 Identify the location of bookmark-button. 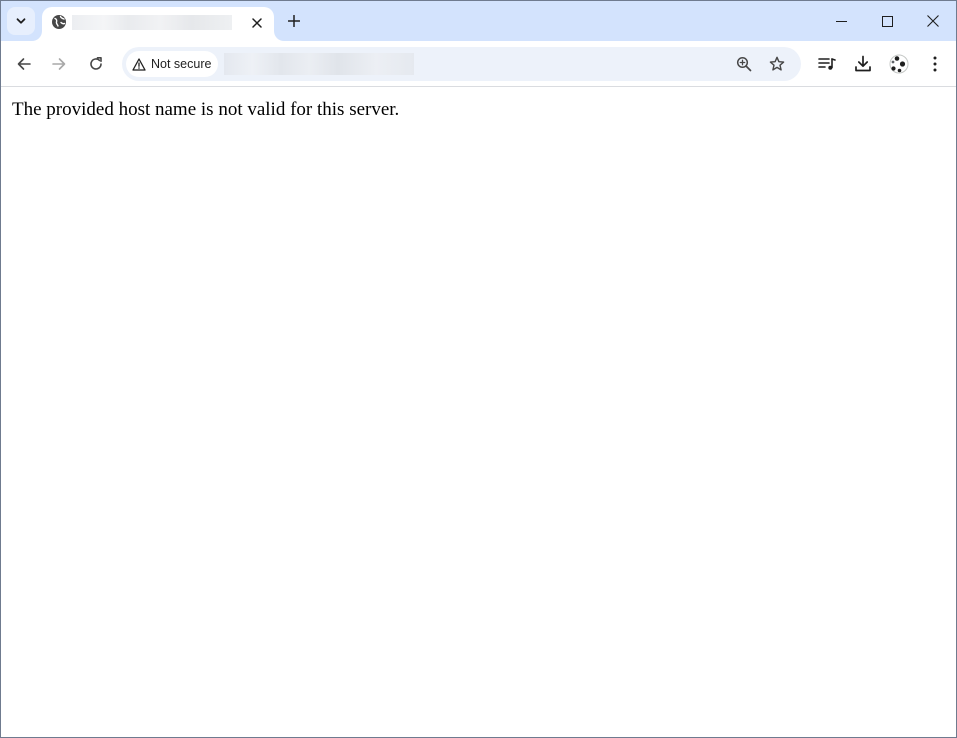
(777, 64).